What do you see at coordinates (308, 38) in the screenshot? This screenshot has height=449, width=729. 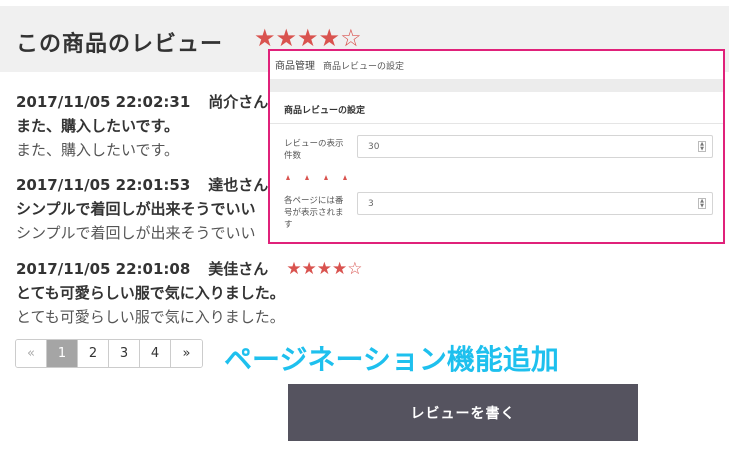 I see `average-rating-stars: ★★★★☆` at bounding box center [308, 38].